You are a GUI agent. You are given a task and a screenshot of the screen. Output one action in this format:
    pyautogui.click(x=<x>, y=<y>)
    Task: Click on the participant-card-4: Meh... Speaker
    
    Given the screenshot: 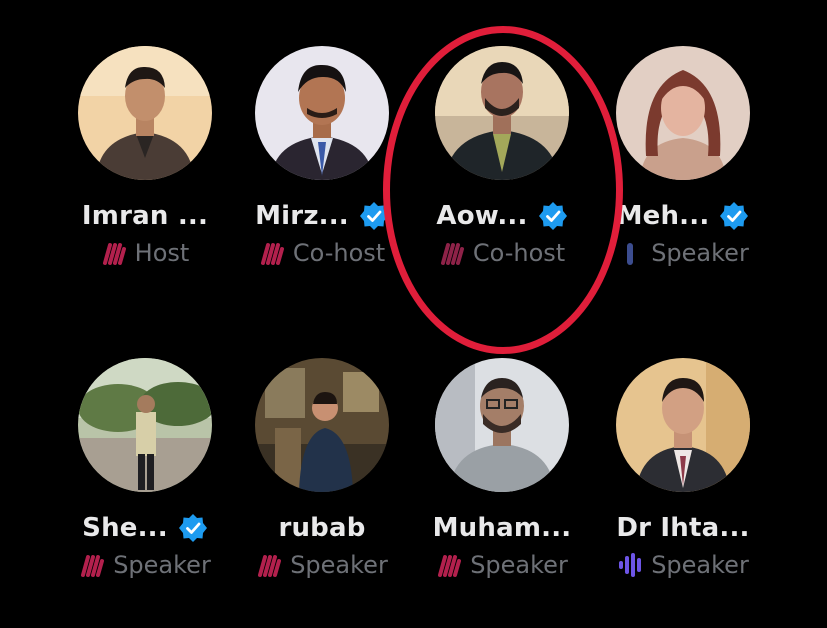 What is the action you would take?
    pyautogui.click(x=683, y=158)
    